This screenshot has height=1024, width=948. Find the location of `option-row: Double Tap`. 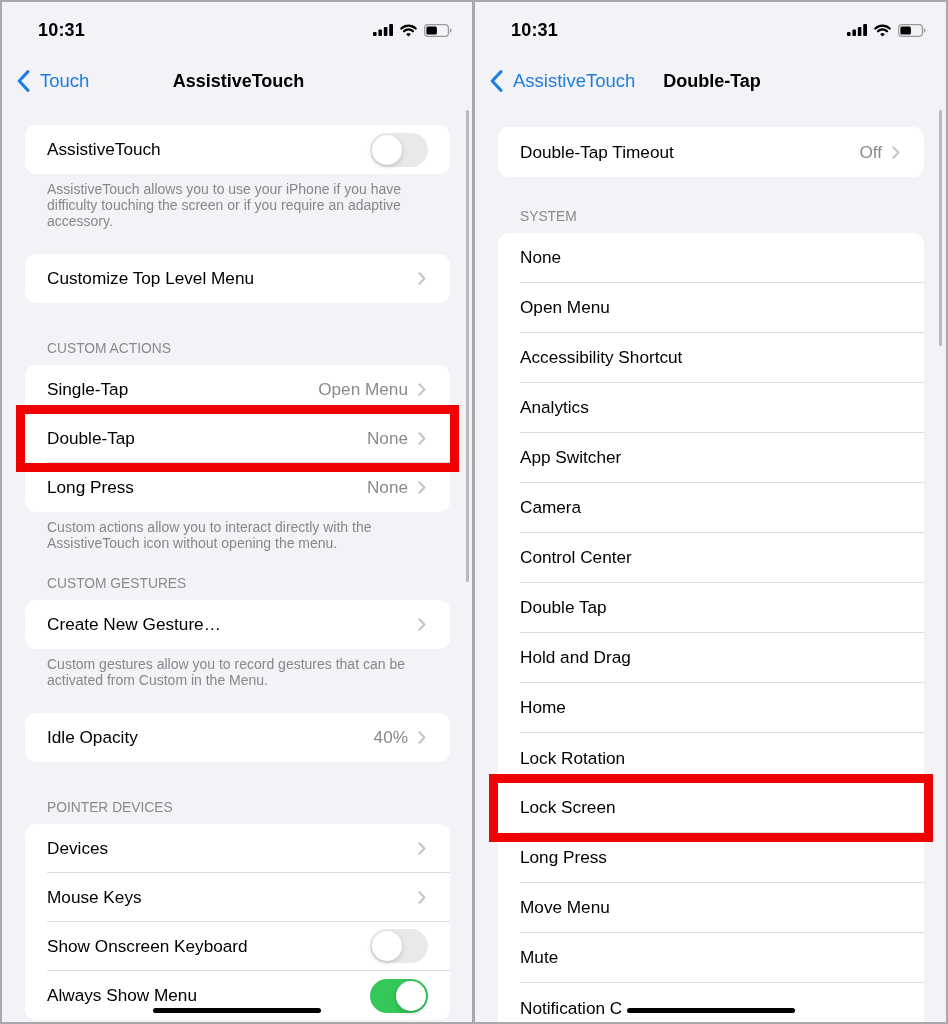

option-row: Double Tap is located at coordinates (711, 608).